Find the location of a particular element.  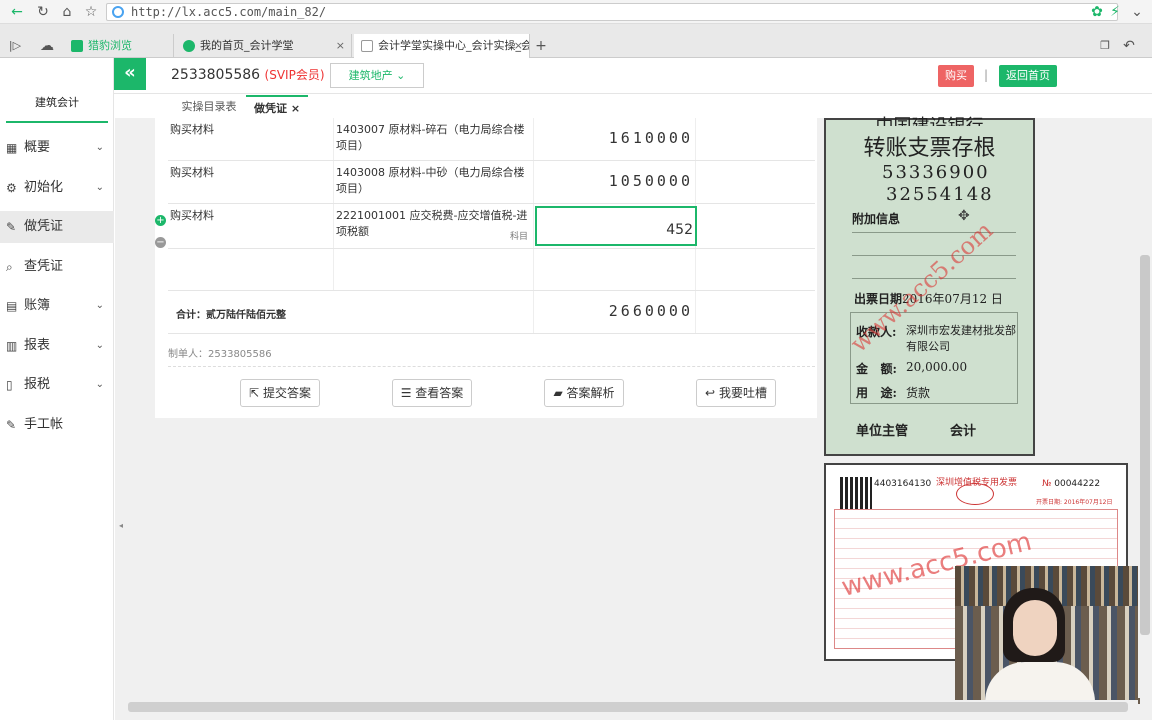

back-icon: ← is located at coordinates (17, 12).